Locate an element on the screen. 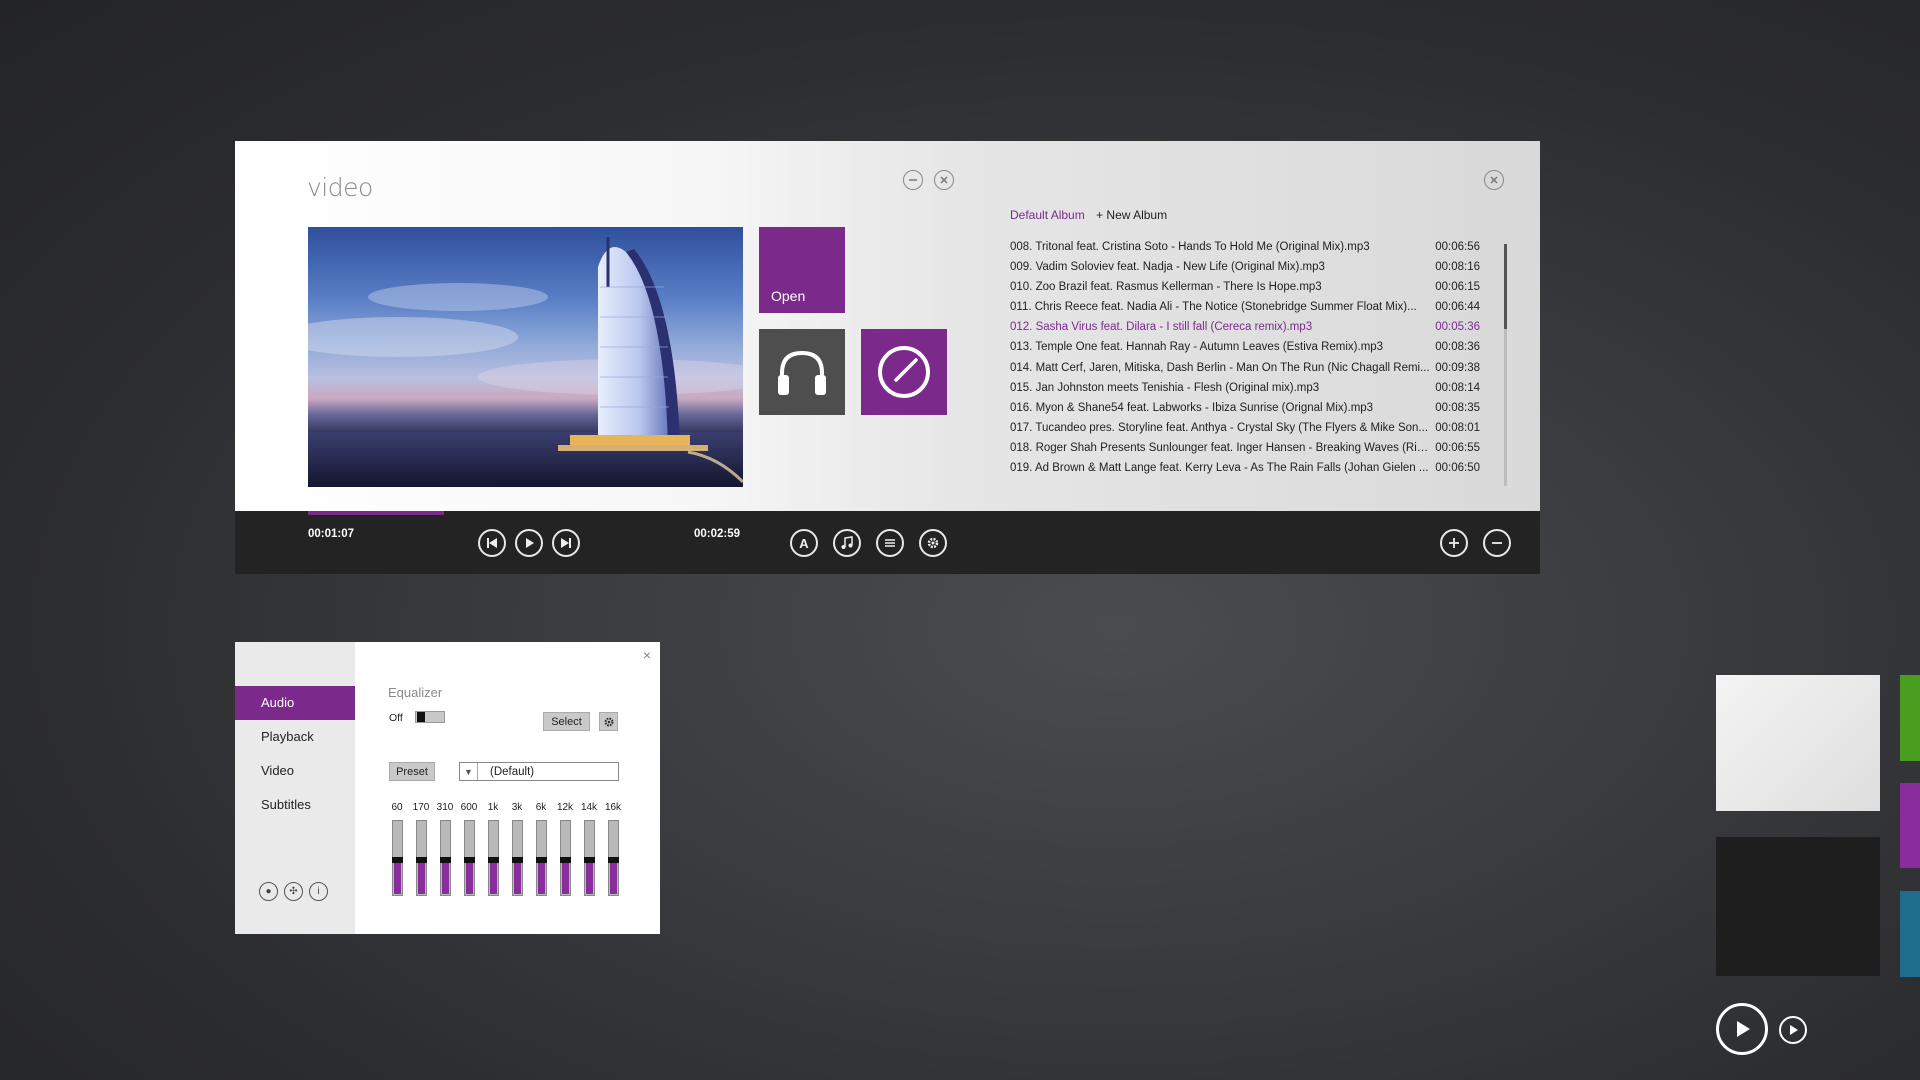 The image size is (1920, 1080). track-duration: 00:08:14 is located at coordinates (1457, 387).